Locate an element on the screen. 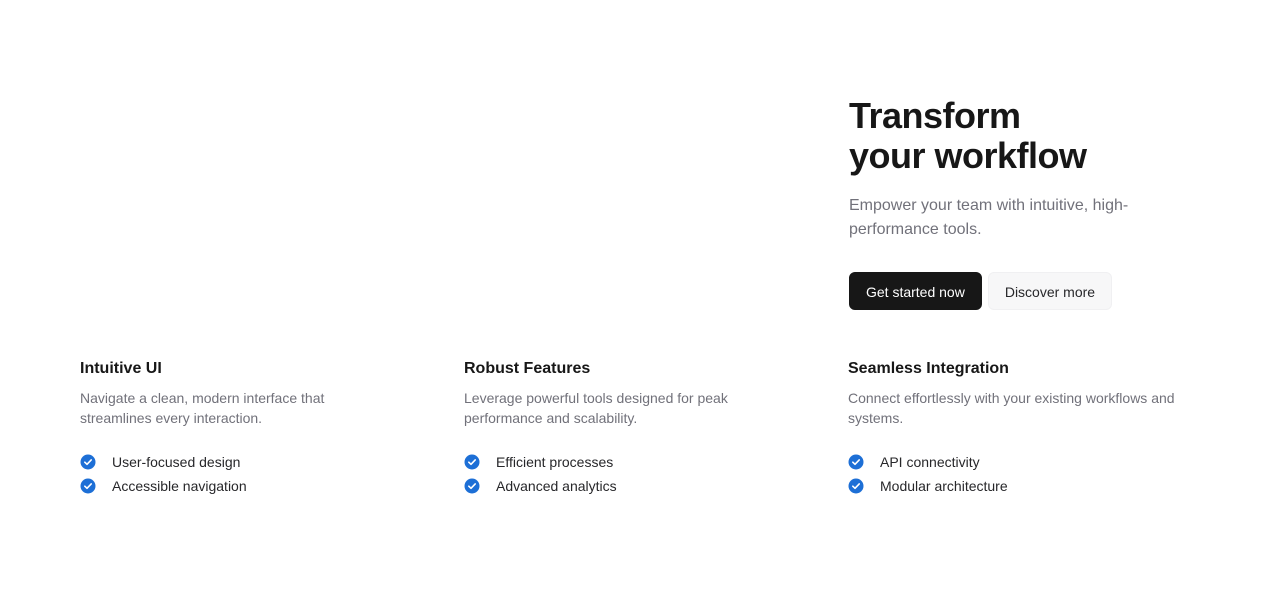 The width and height of the screenshot is (1265, 592). hero-title-line-2: your workflow is located at coordinates (968, 155).